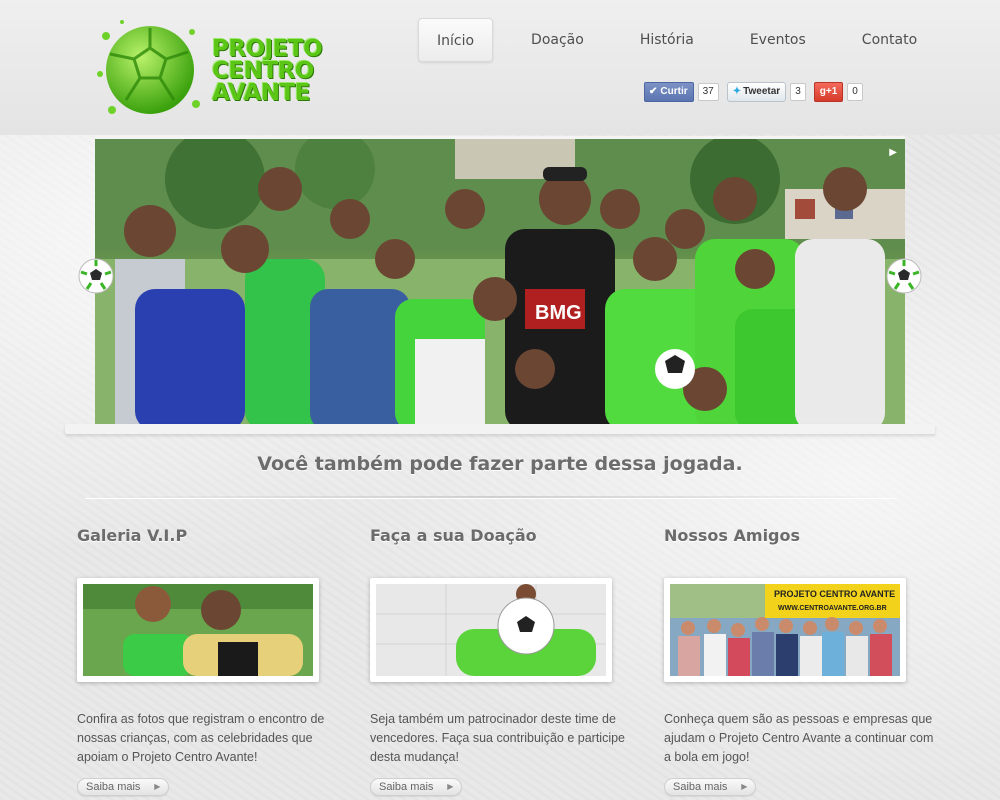  I want to click on nav-item-inicio: Início, so click(456, 40).